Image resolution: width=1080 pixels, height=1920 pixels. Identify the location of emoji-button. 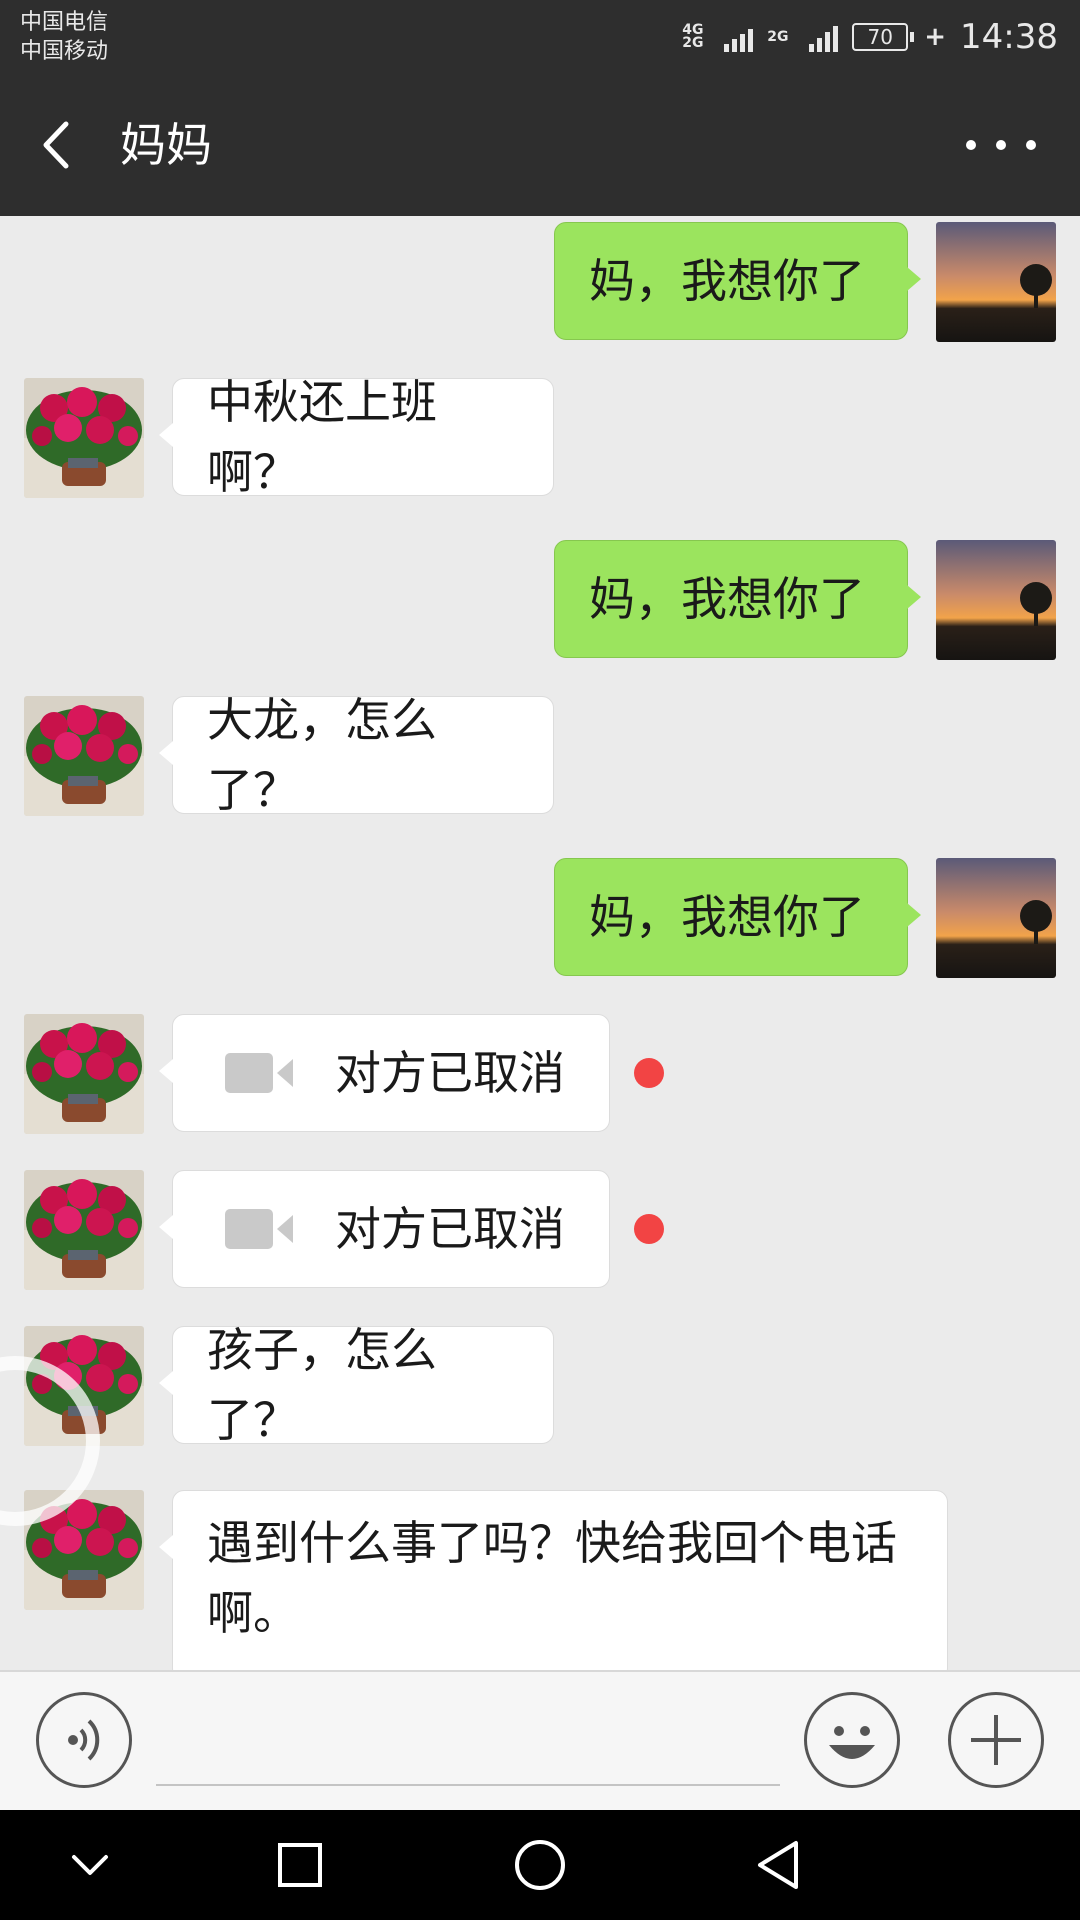
(852, 1740).